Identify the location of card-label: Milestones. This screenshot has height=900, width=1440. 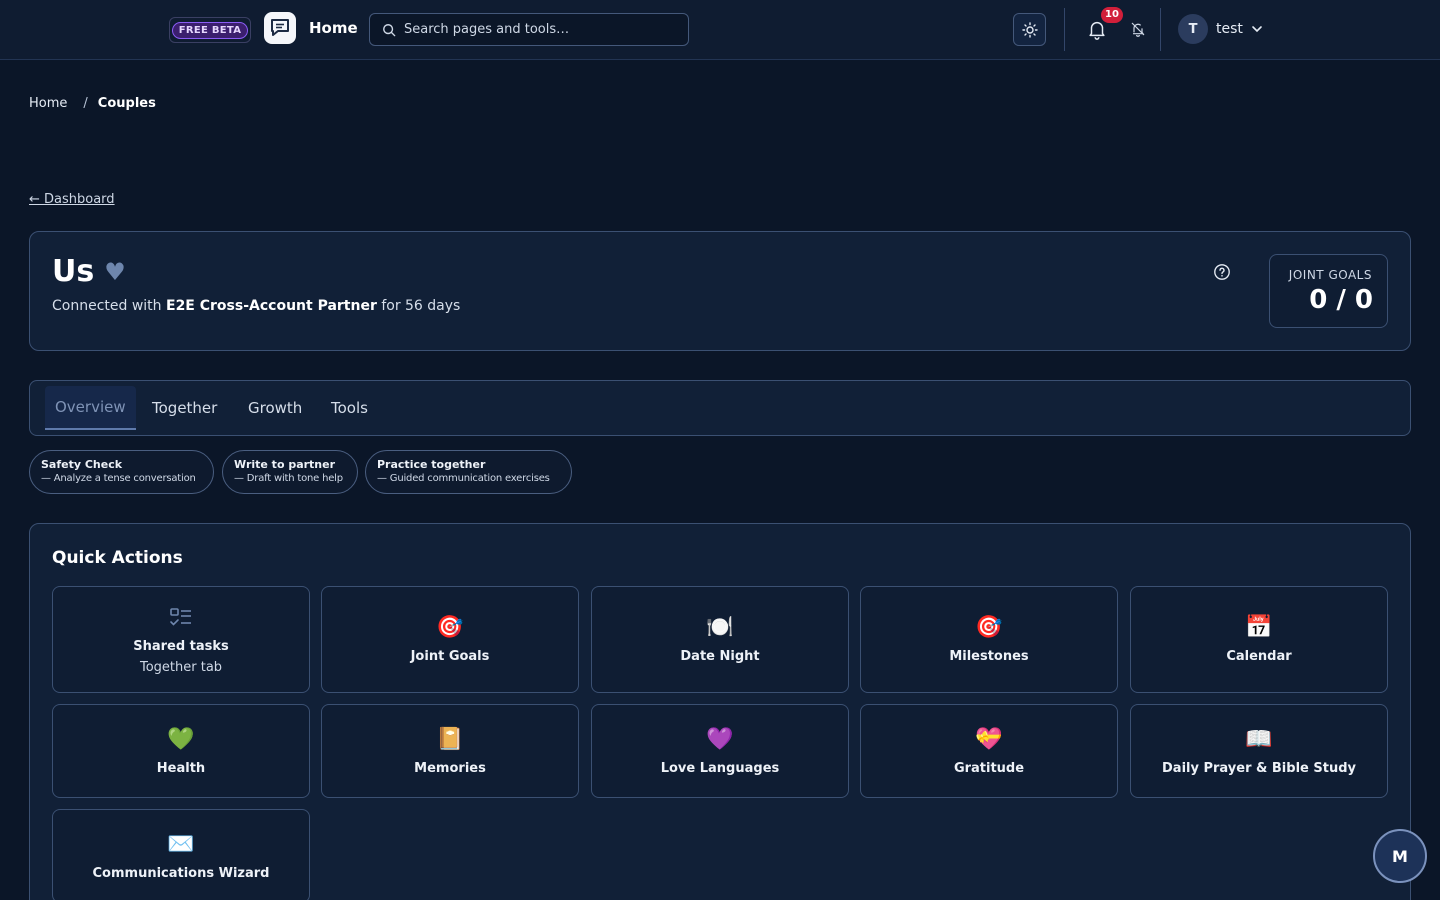
(989, 656).